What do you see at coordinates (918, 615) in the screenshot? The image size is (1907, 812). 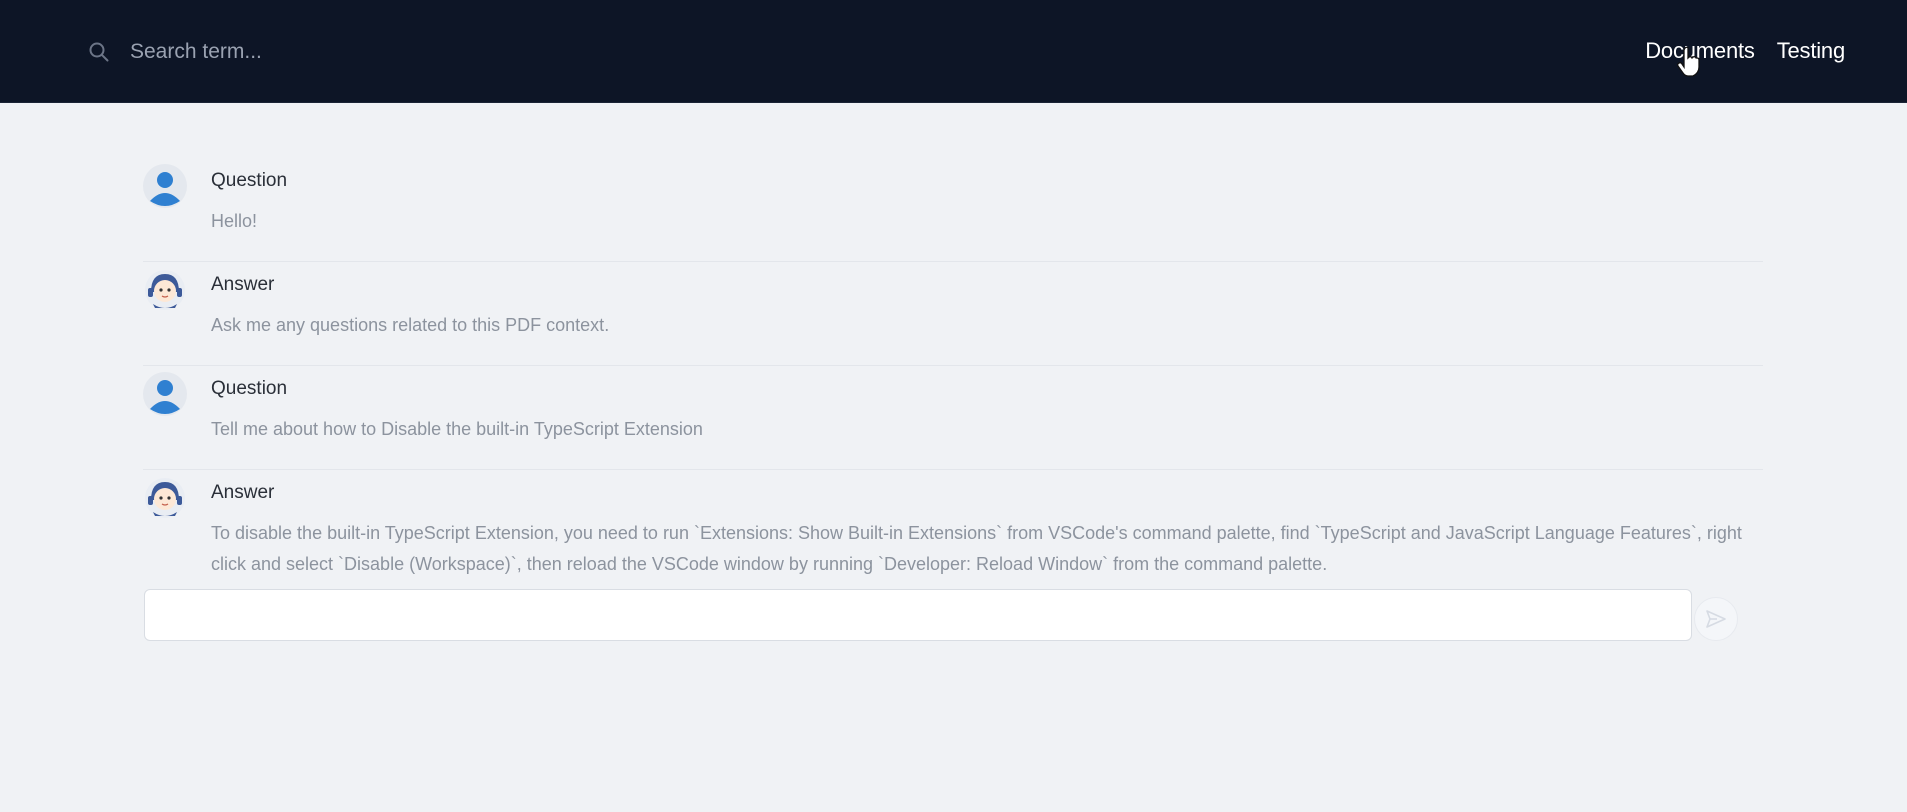 I see `chat-input` at bounding box center [918, 615].